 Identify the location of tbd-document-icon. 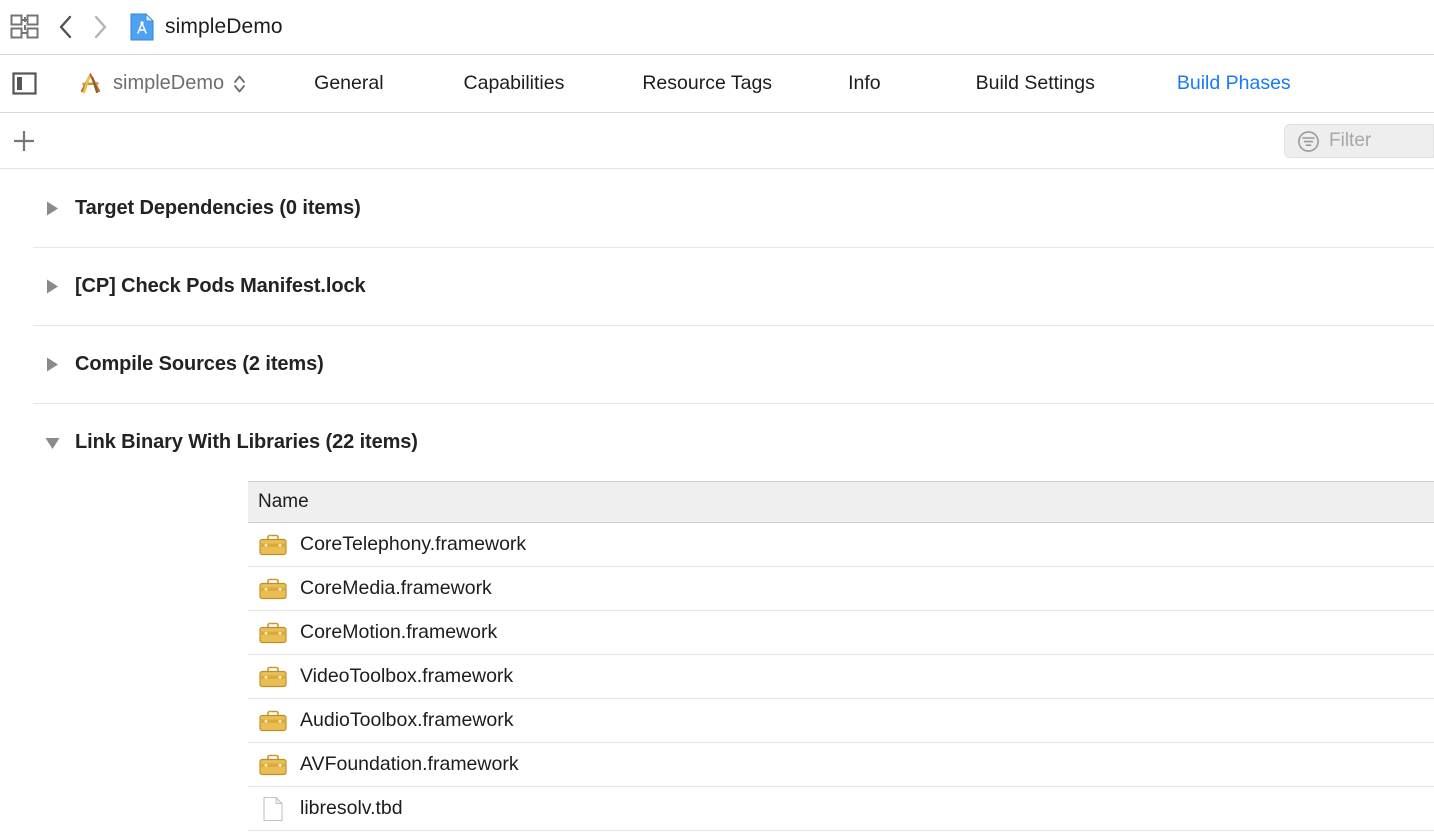
(273, 808).